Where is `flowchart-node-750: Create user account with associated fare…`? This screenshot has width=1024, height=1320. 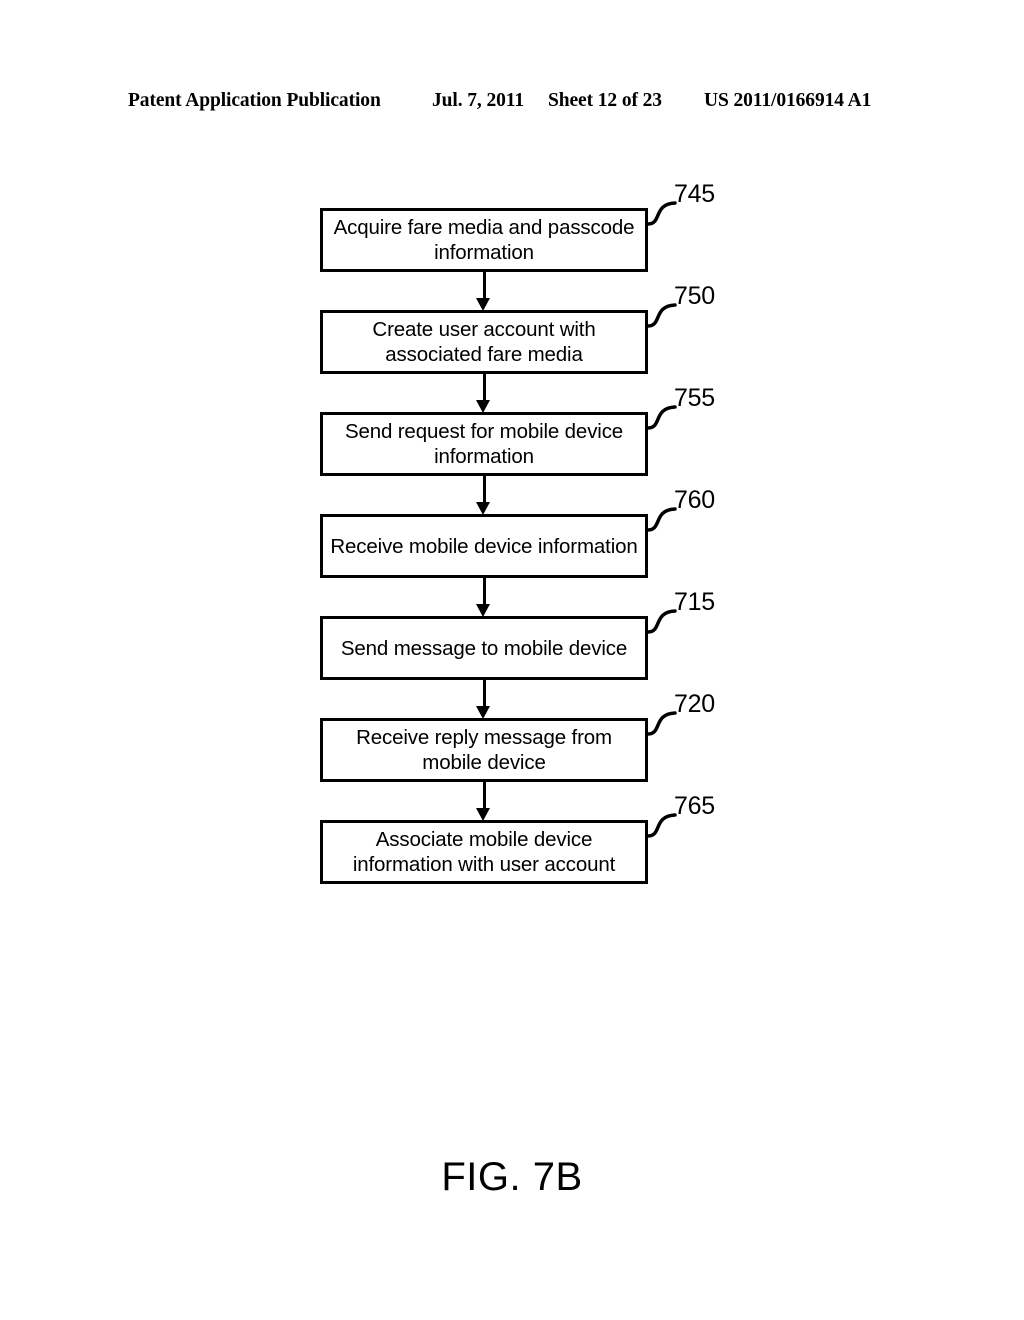
flowchart-node-750: Create user account with associated fare… is located at coordinates (484, 342).